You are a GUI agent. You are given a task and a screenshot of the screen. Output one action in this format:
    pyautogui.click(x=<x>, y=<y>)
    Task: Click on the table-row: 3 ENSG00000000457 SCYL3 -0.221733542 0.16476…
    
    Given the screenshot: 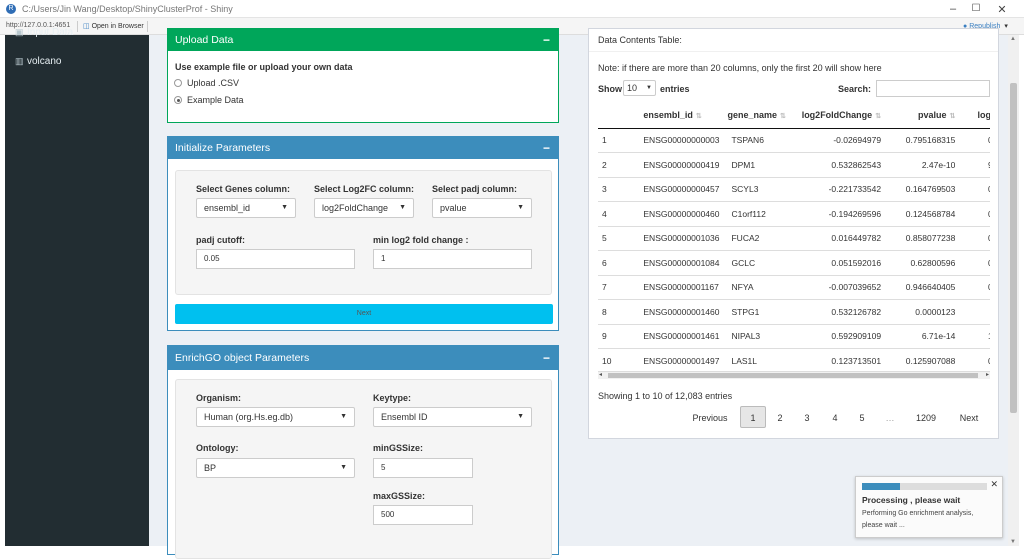 What is the action you would take?
    pyautogui.click(x=794, y=189)
    